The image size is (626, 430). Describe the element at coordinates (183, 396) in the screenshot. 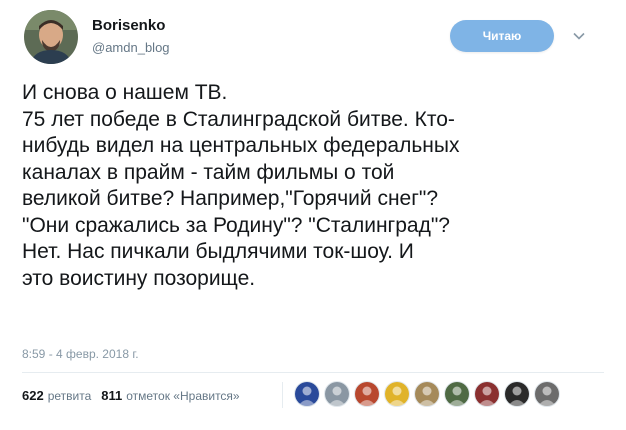

I see `likes-label: отметок «Нравится»` at that location.